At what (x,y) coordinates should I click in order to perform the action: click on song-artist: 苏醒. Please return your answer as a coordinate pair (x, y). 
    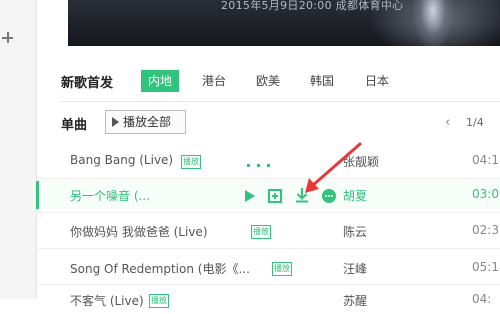
    Looking at the image, I should click on (355, 300).